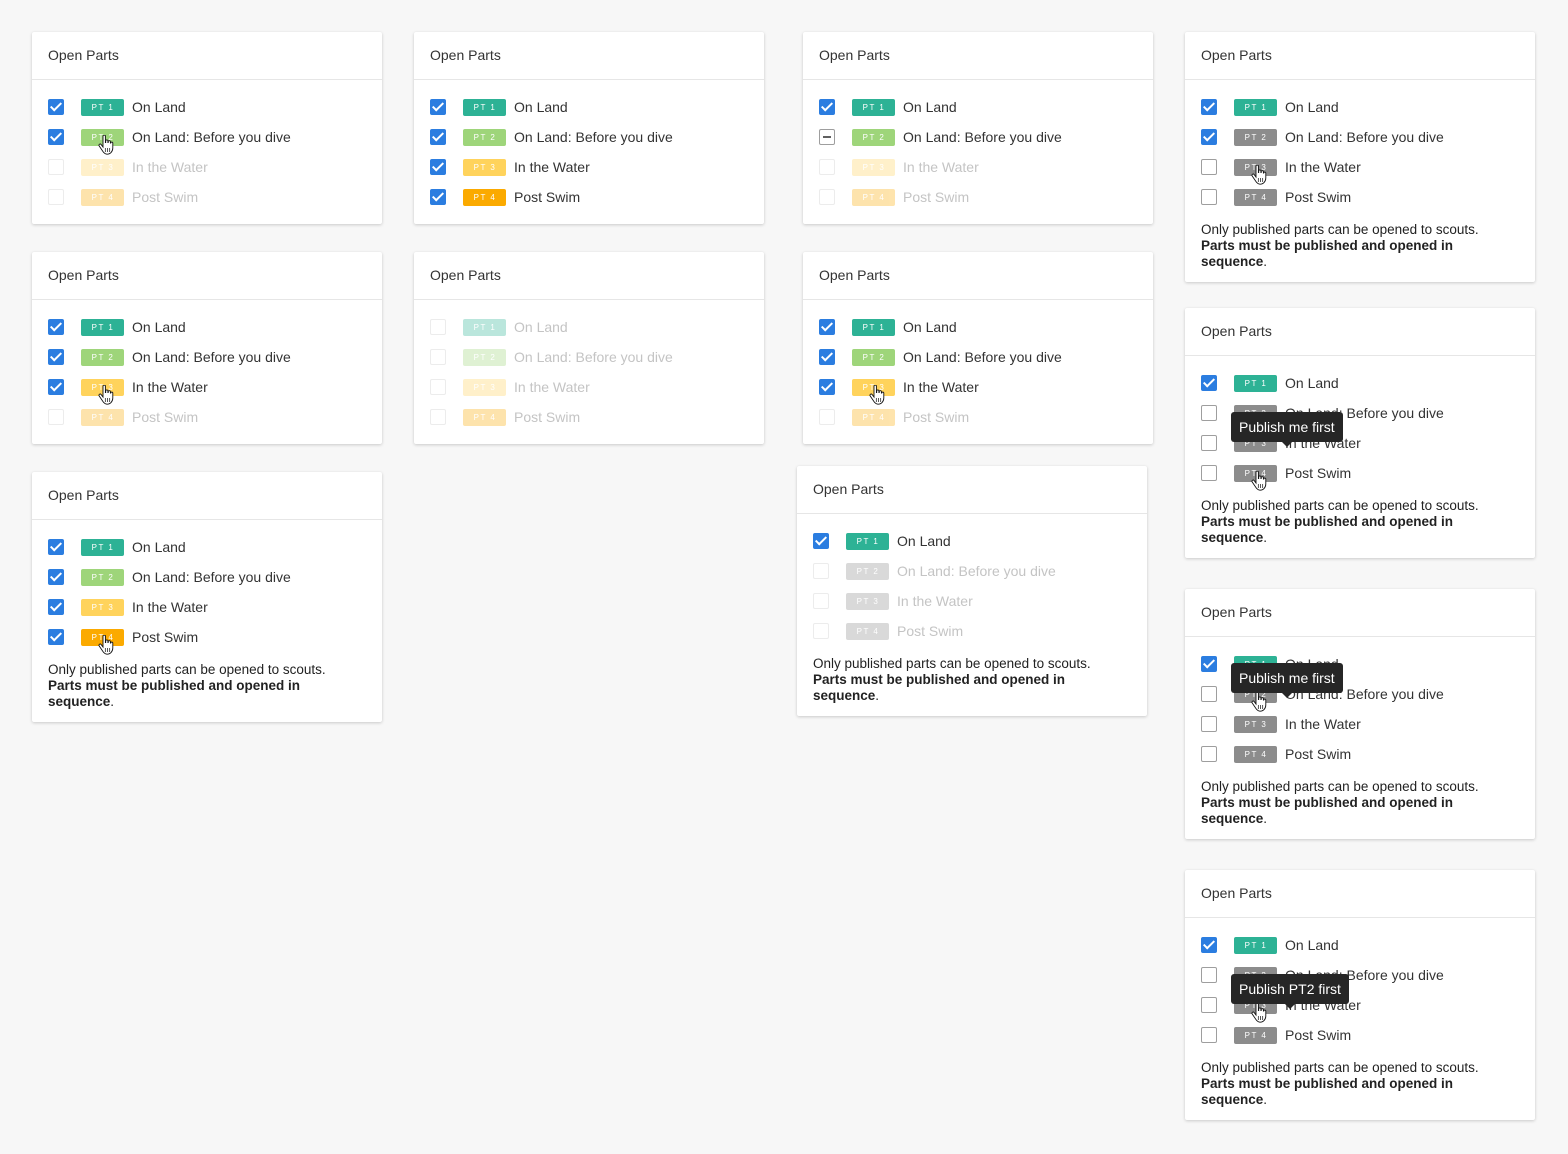  What do you see at coordinates (1360, 673) in the screenshot?
I see `part-row: PT 1On LandPublish me first` at bounding box center [1360, 673].